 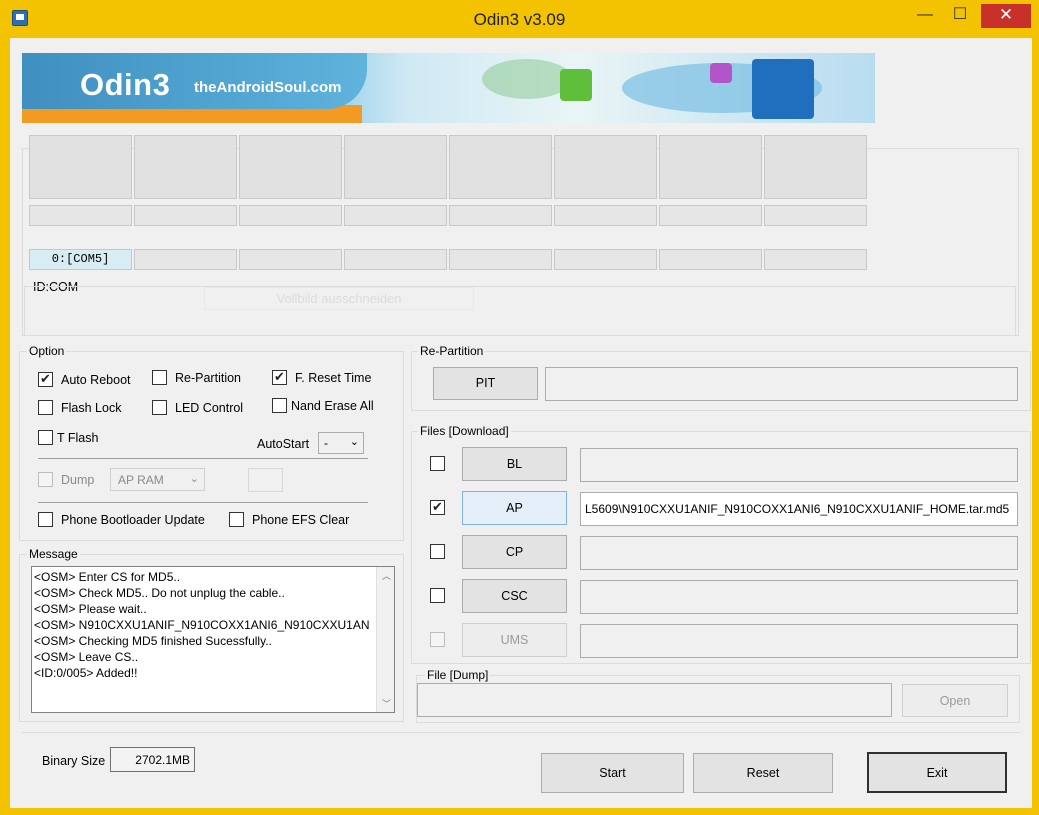 I want to click on nand-erase-all-label: Nand Erase All, so click(x=332, y=406).